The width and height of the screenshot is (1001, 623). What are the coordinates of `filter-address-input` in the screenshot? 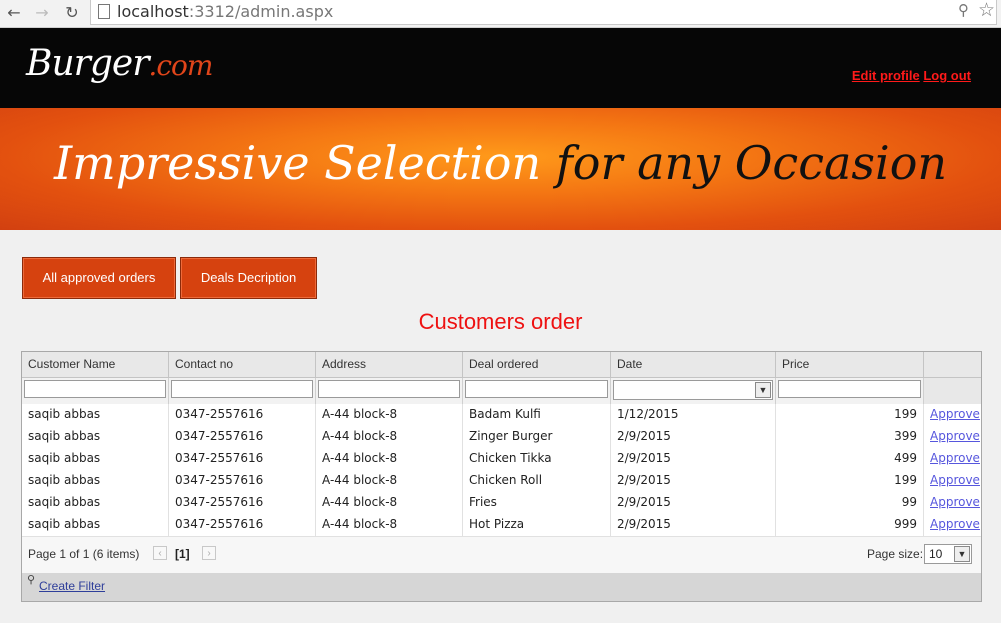 It's located at (389, 389).